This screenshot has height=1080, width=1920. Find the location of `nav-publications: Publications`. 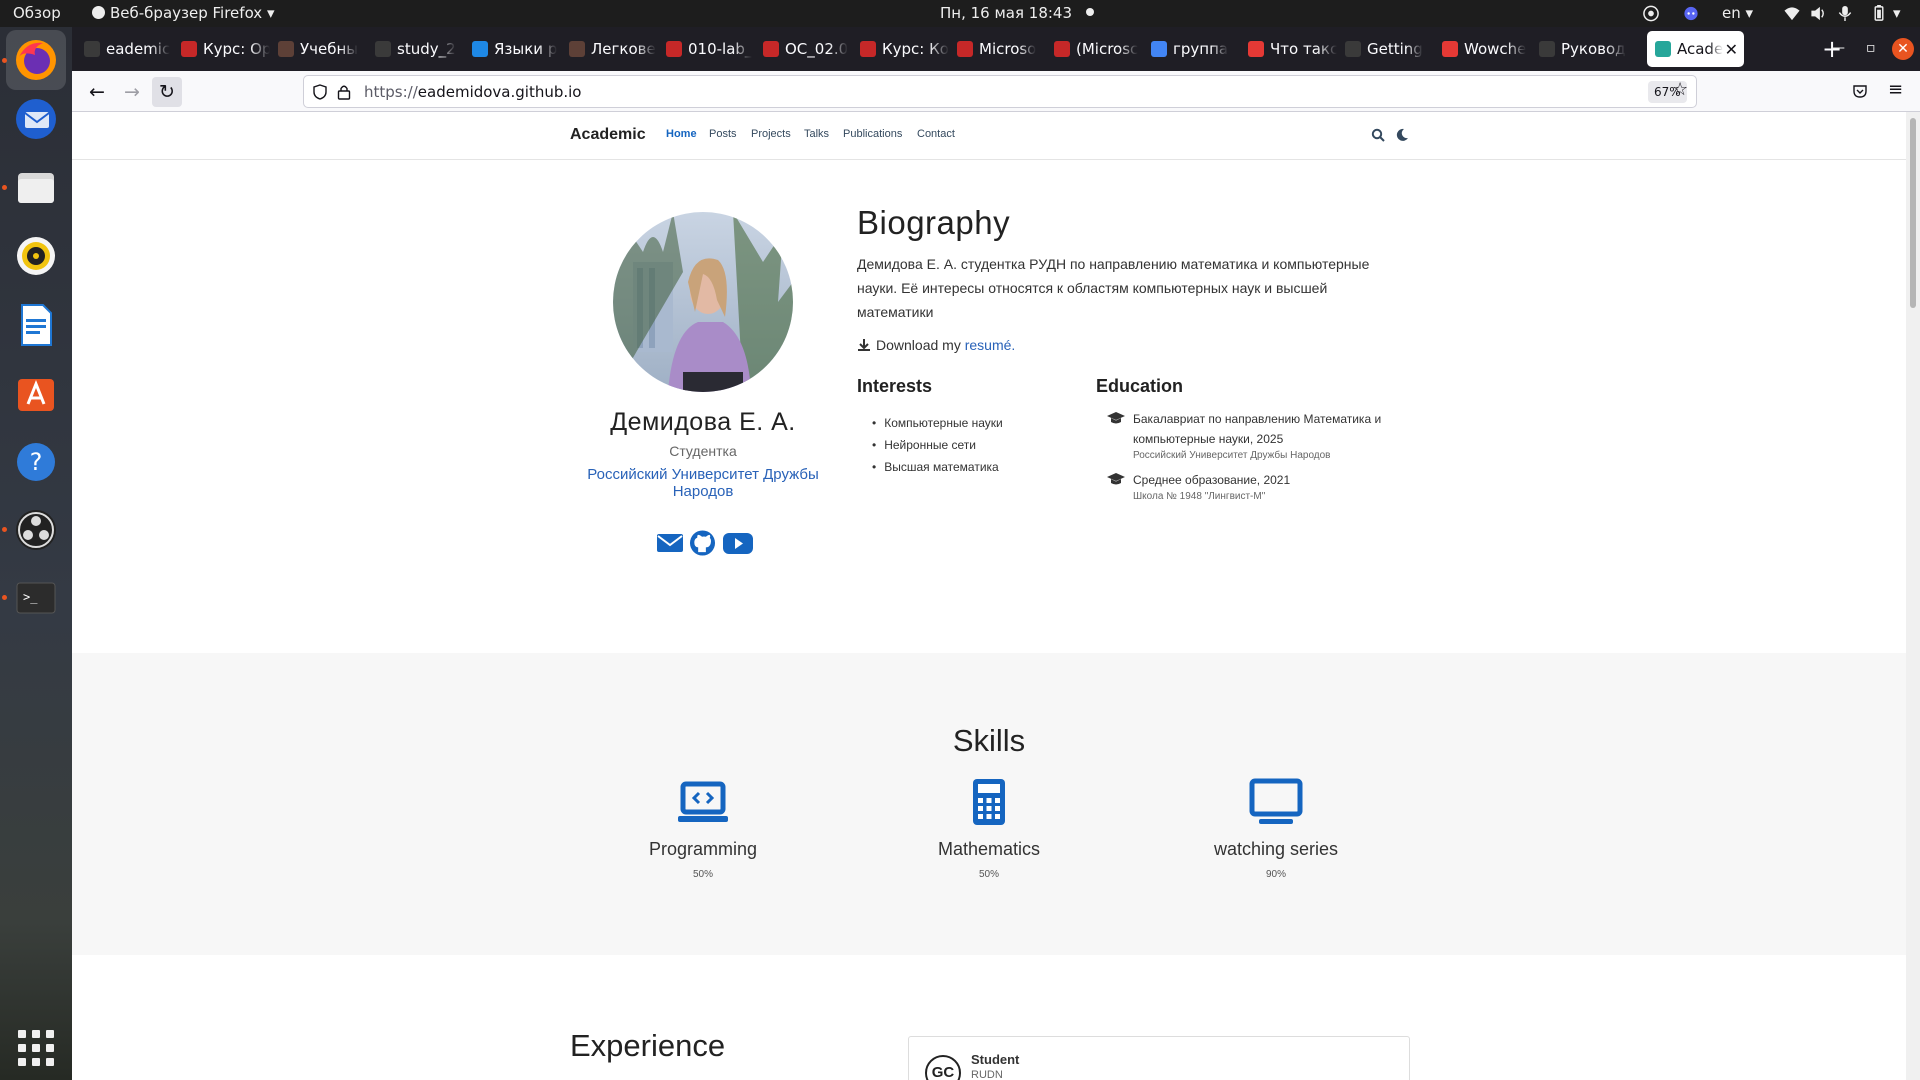

nav-publications: Publications is located at coordinates (872, 134).